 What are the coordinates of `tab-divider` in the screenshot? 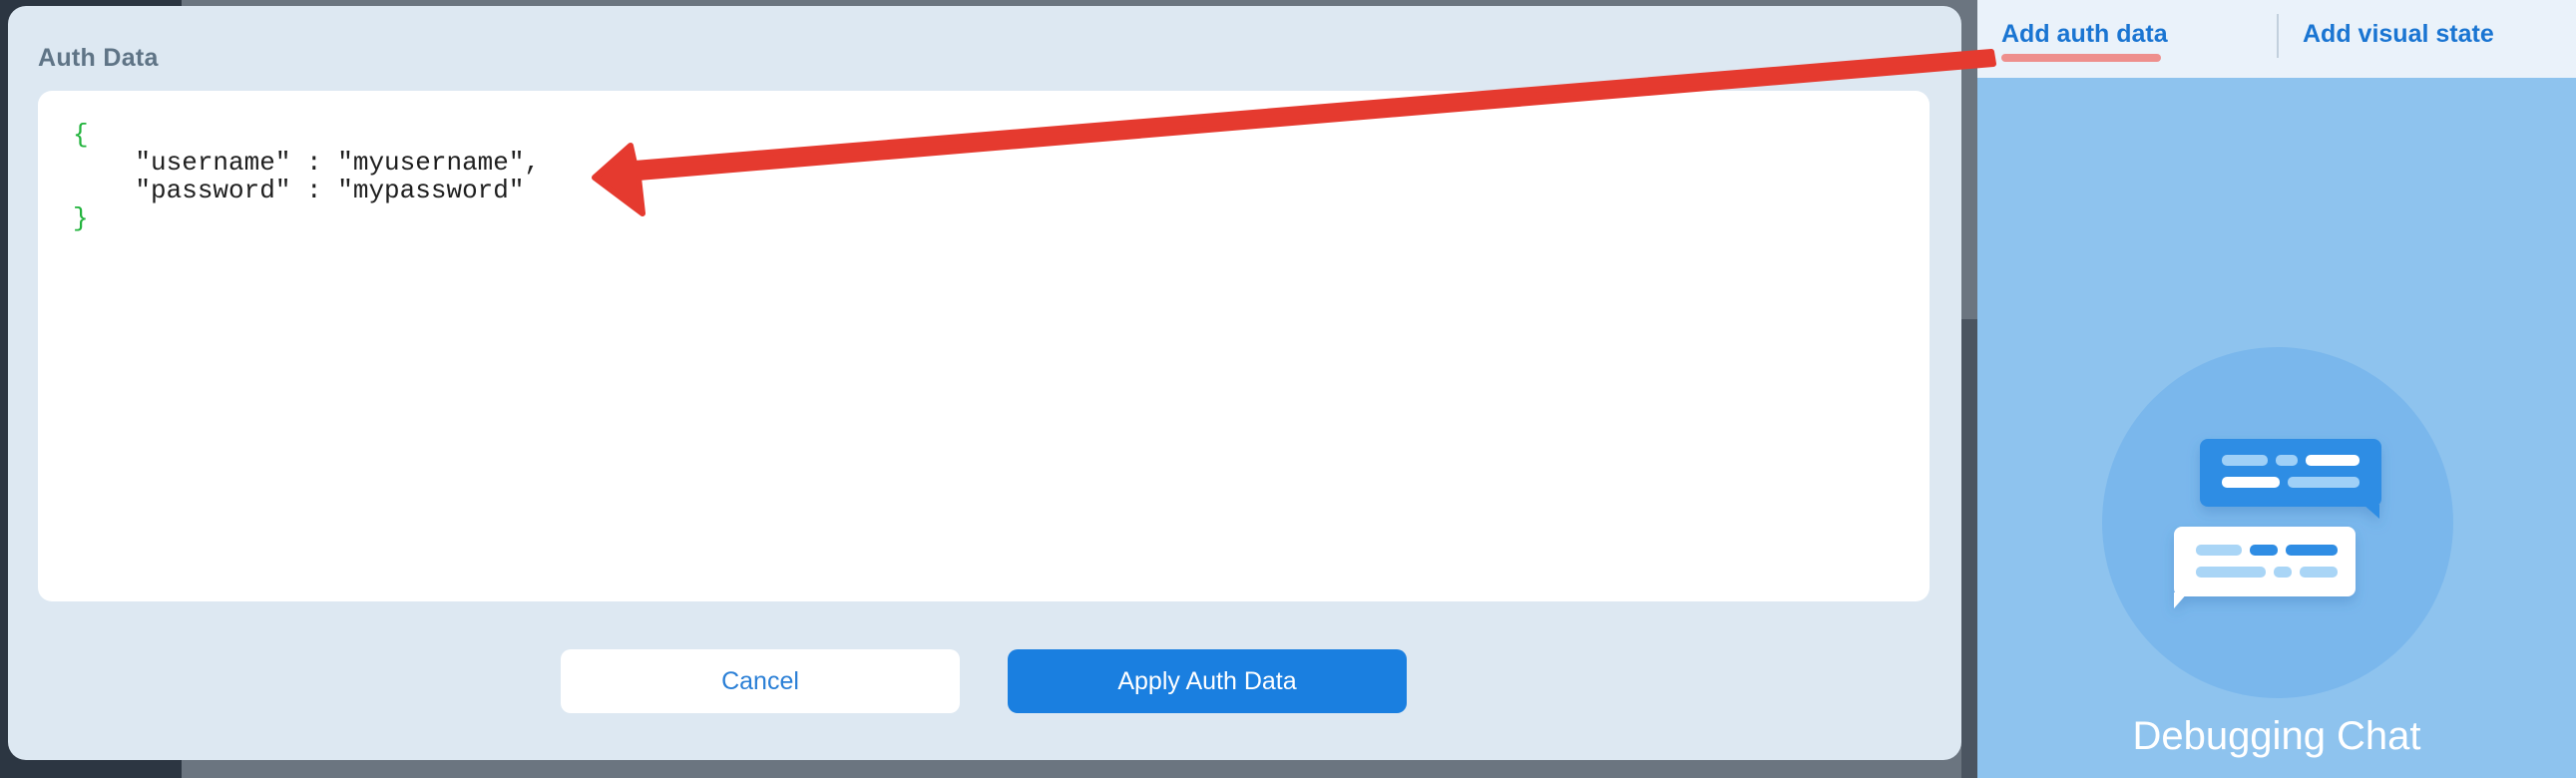 It's located at (2278, 36).